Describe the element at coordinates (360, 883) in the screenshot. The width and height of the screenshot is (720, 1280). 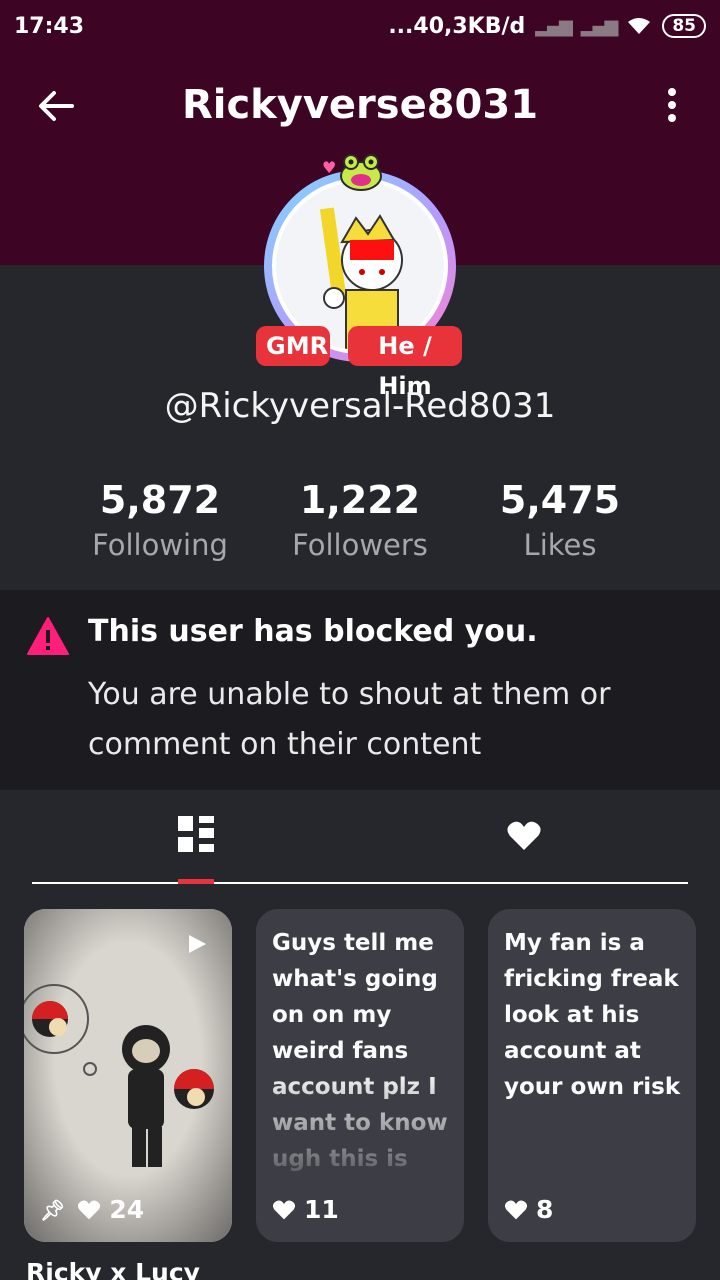
I see `tab-divider` at that location.